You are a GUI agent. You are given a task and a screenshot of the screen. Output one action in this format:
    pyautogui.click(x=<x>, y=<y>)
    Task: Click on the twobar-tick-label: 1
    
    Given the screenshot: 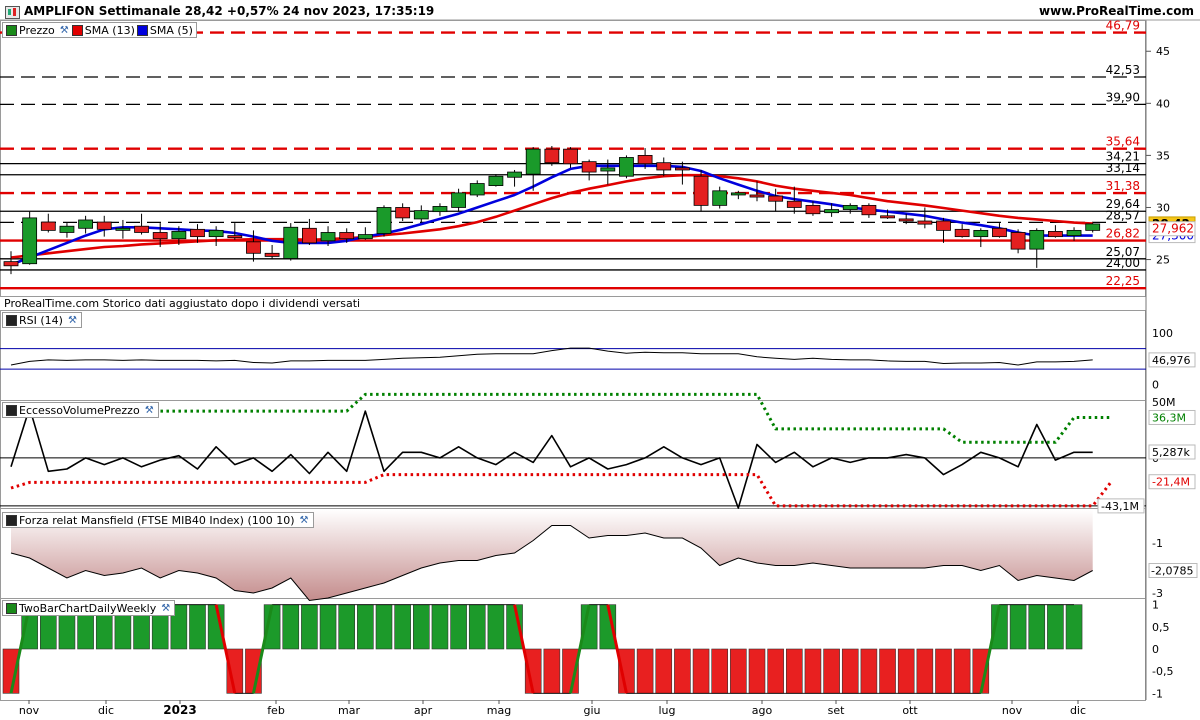 What is the action you would take?
    pyautogui.click(x=1155, y=605)
    